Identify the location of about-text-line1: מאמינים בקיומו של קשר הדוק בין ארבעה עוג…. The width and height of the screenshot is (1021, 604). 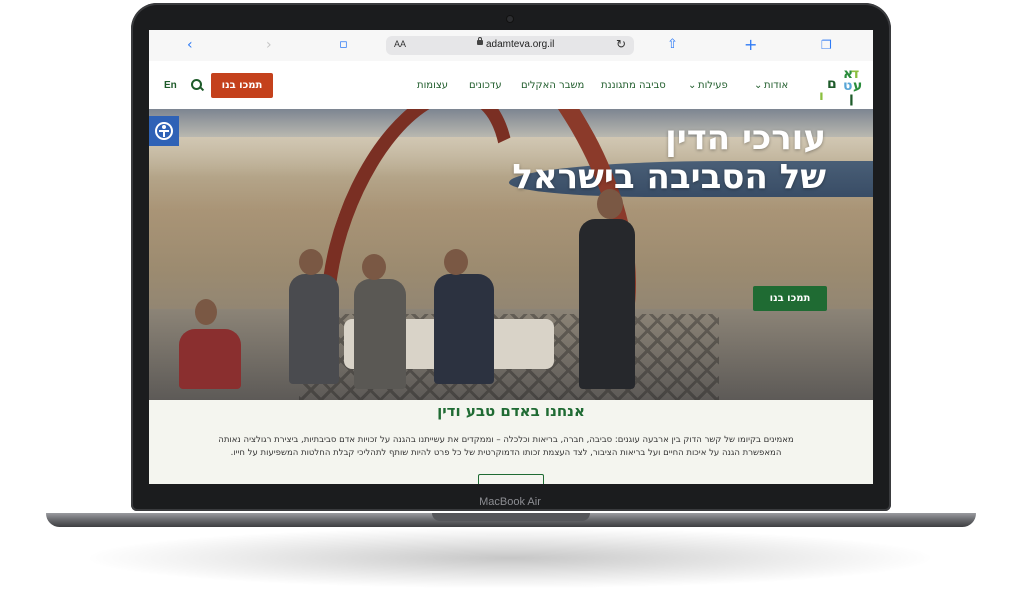
(506, 440).